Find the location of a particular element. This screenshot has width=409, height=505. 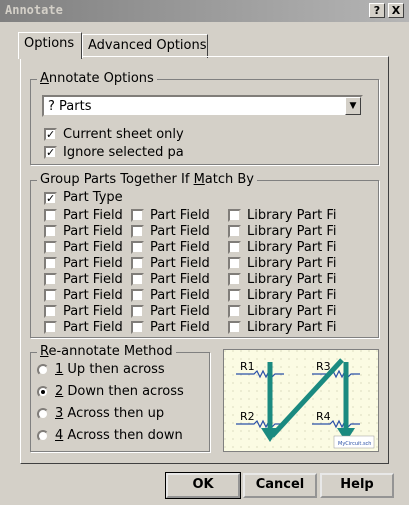

parts-dropdown-value: ? Parts is located at coordinates (70, 106).